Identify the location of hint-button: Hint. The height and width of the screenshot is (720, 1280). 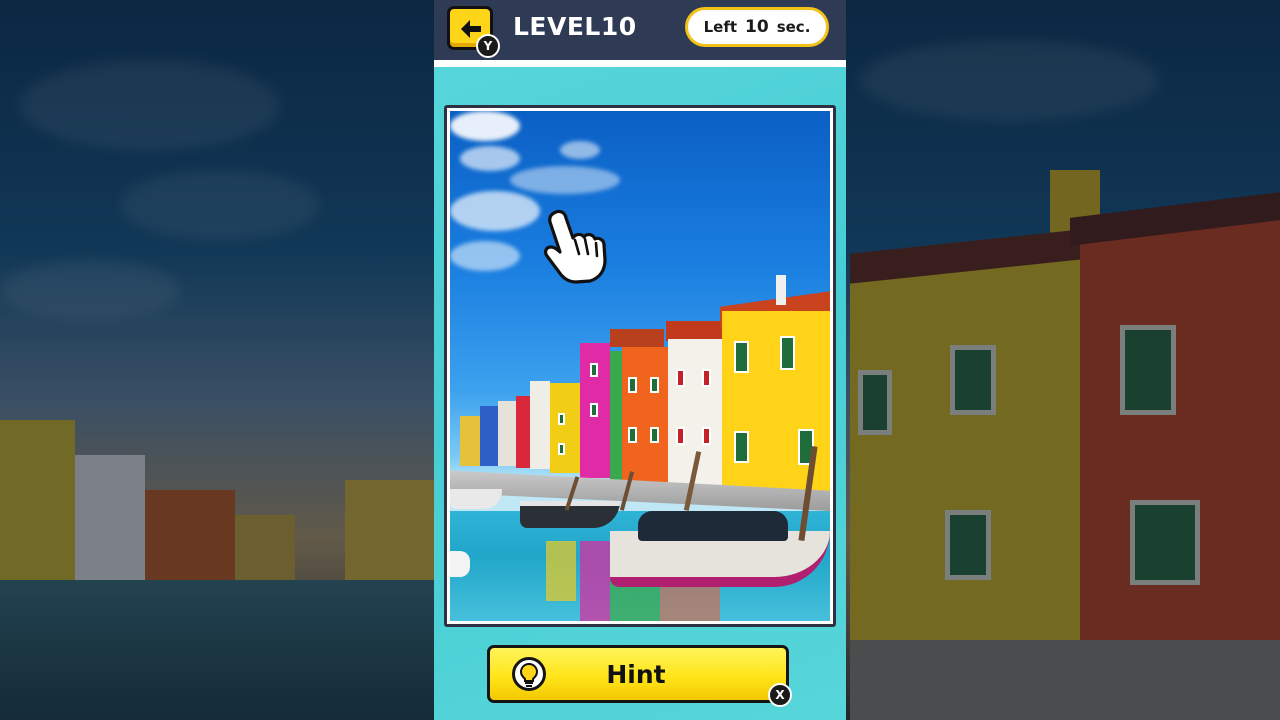
(638, 674).